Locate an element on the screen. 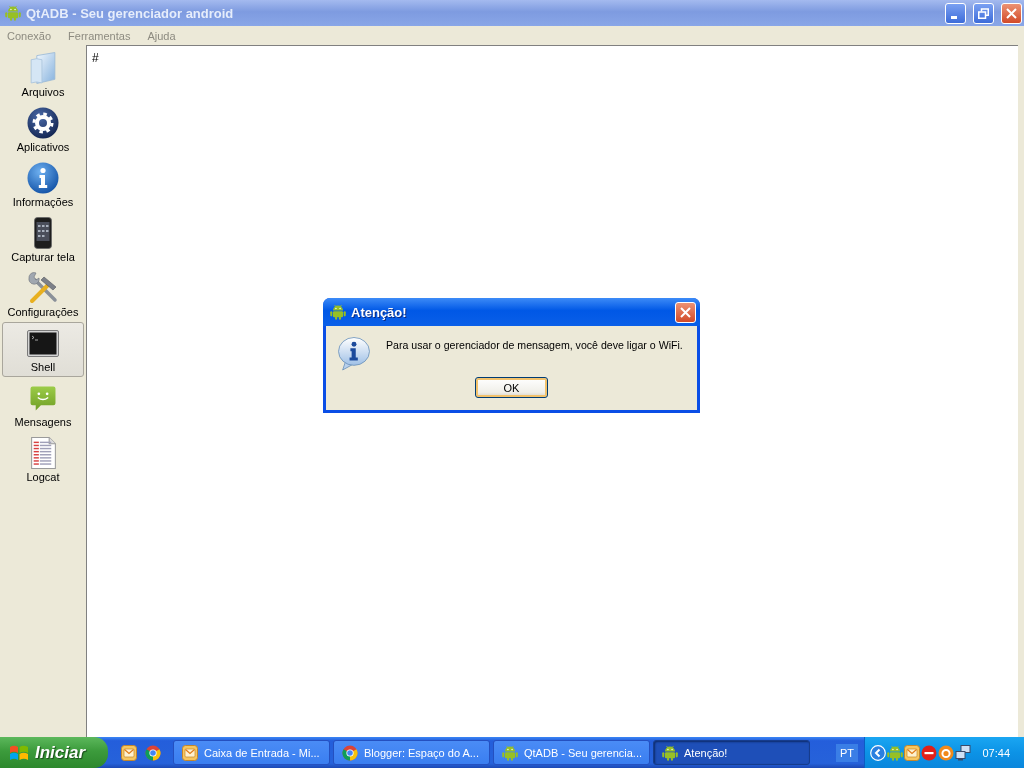 This screenshot has width=1024, height=768. network-icon is located at coordinates (963, 752).